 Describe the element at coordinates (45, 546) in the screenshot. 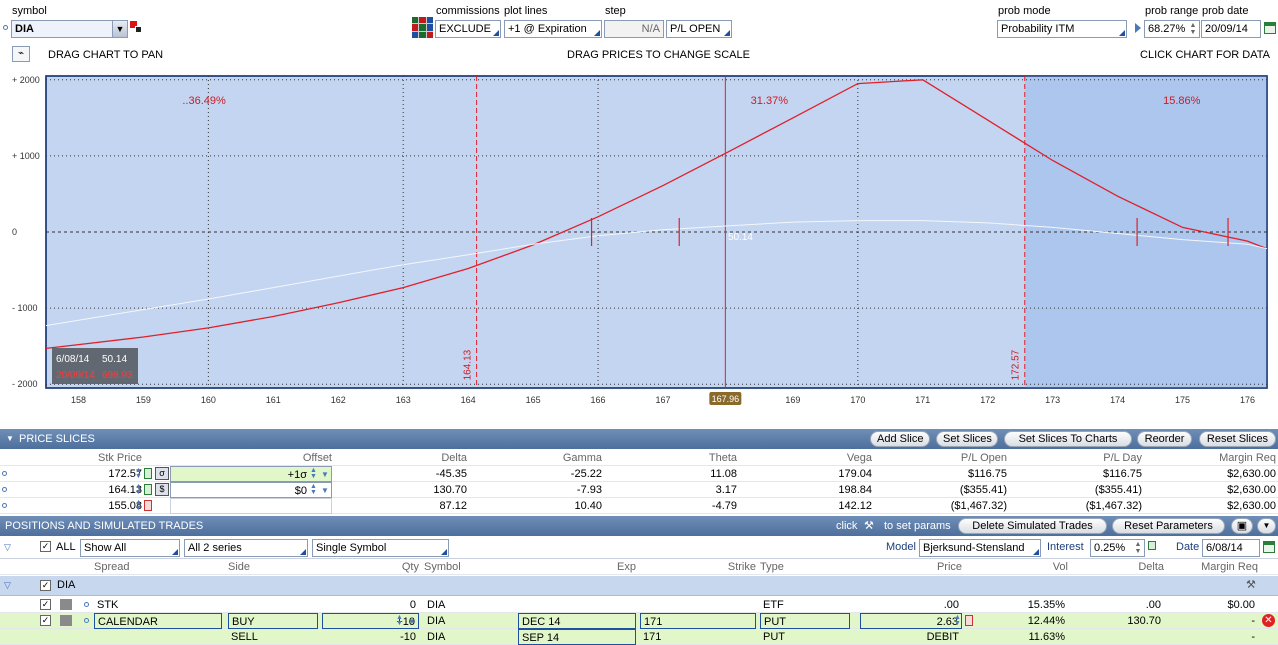

I see `all-checkbox: ✓` at that location.